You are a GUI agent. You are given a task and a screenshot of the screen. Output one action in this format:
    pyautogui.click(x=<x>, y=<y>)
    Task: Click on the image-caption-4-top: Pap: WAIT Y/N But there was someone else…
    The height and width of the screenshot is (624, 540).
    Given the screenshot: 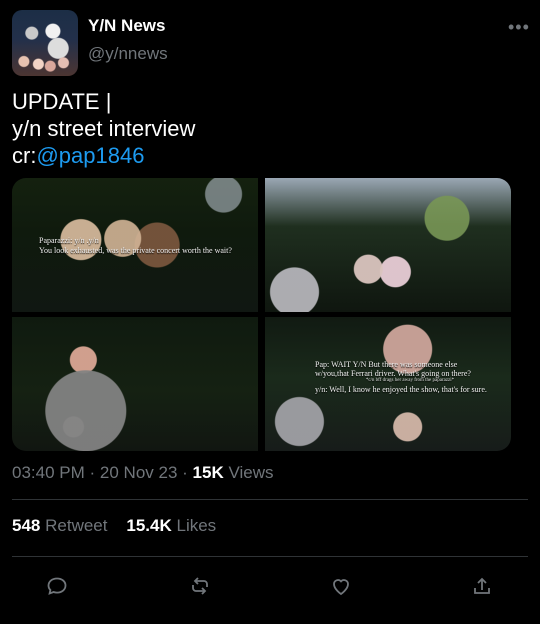 What is the action you would take?
    pyautogui.click(x=410, y=369)
    